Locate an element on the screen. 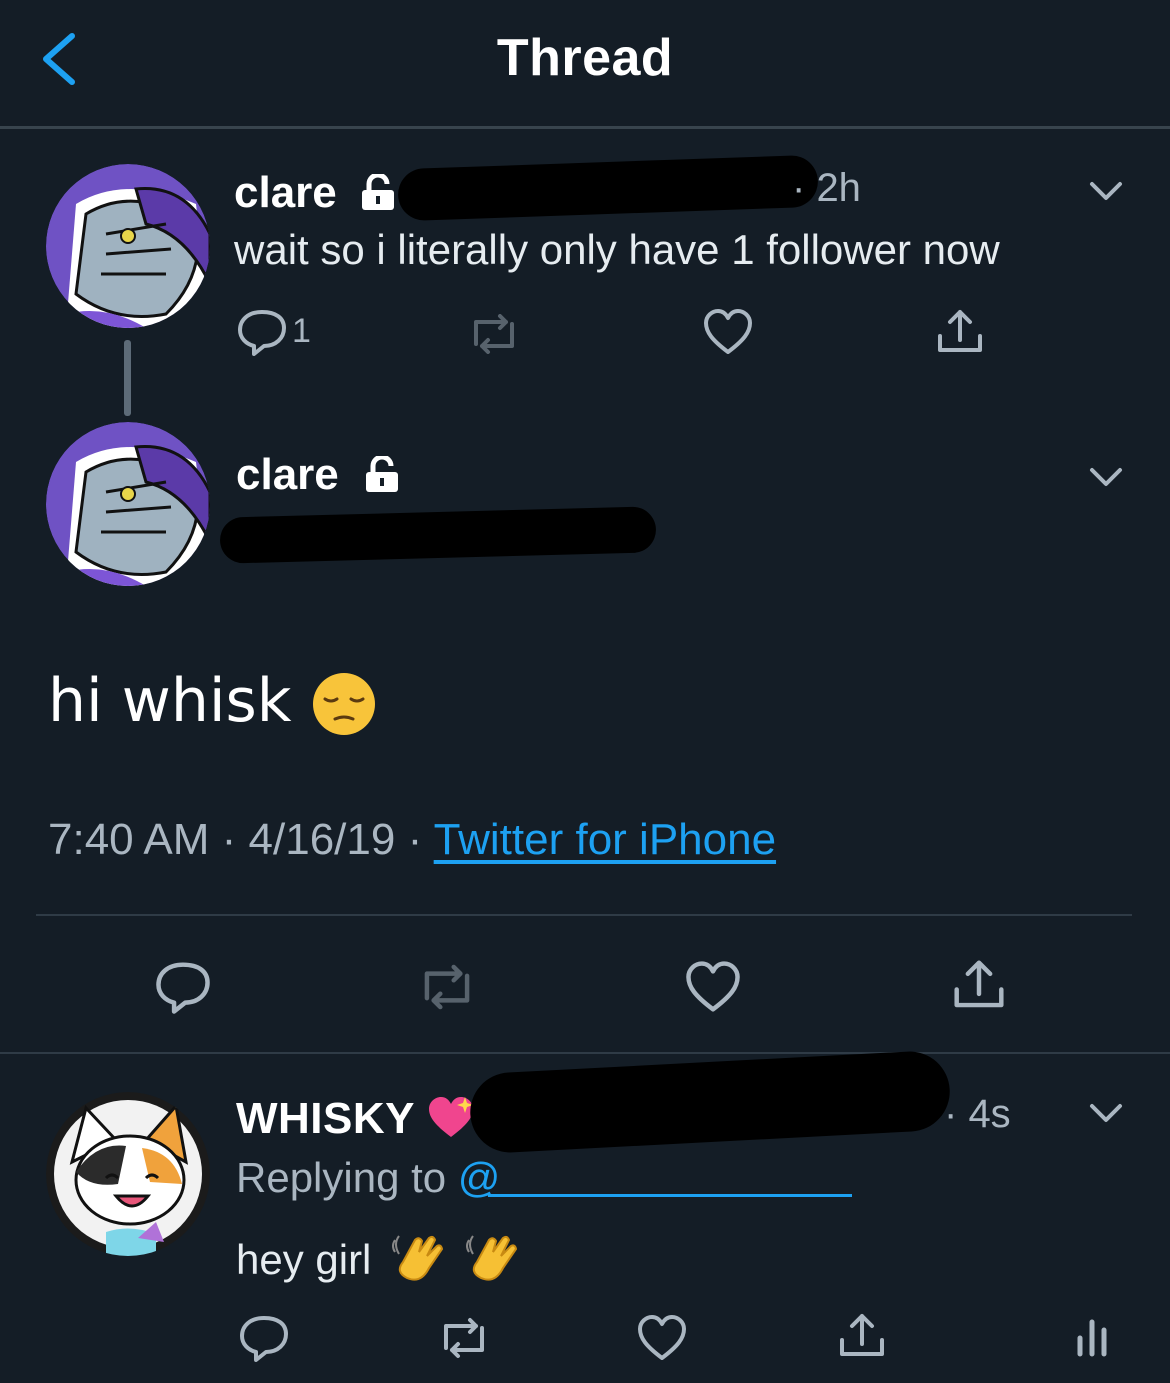 This screenshot has width=1170, height=1383. thread-line is located at coordinates (127, 378).